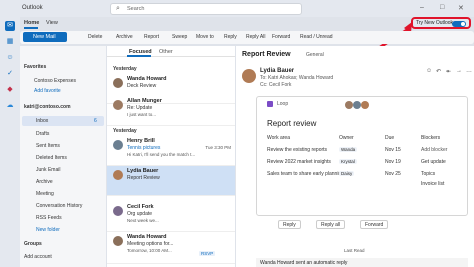 The image size is (474, 267). I want to click on message-subject: Report Review, so click(143, 178).